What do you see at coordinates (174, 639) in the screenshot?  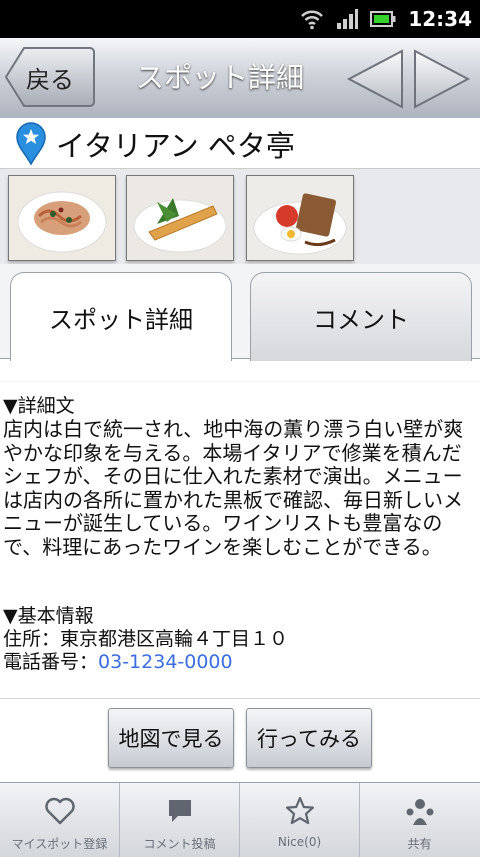 I see `address-value: 東京都港区高輪４丁目１０` at bounding box center [174, 639].